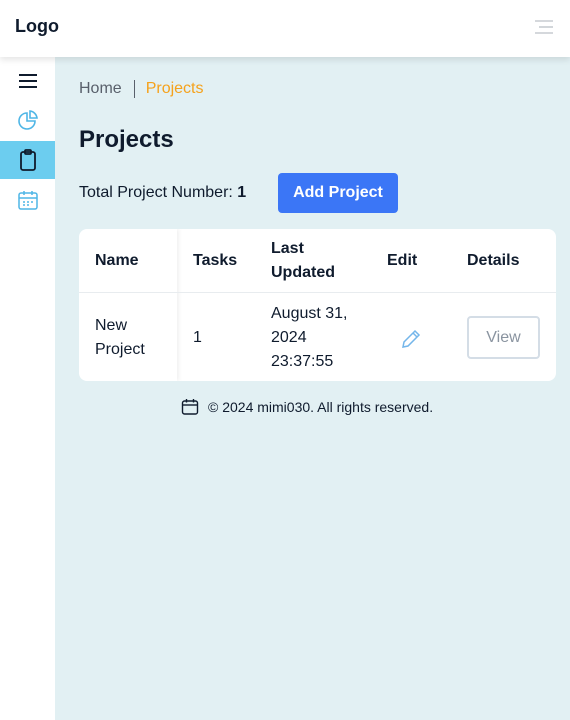 This screenshot has width=570, height=720. Describe the element at coordinates (242, 192) in the screenshot. I see `total-project-value: 1` at that location.